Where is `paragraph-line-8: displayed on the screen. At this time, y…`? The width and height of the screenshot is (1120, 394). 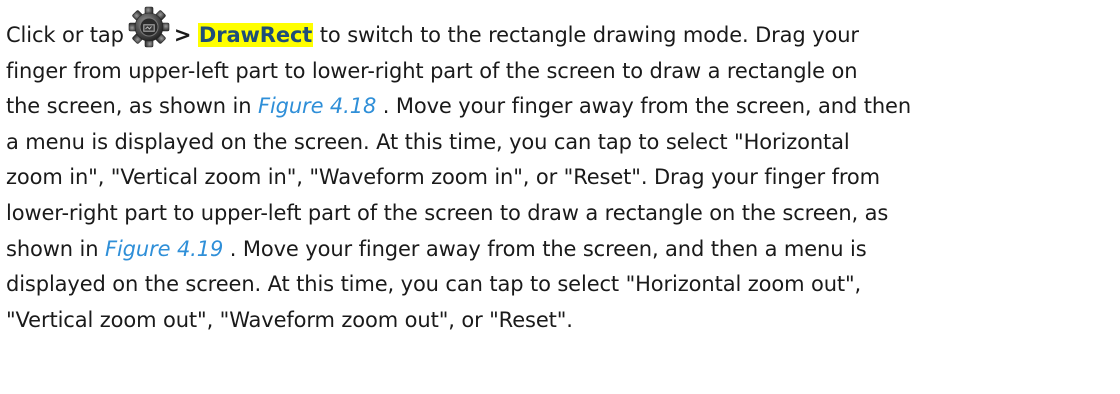 paragraph-line-8: displayed on the screen. At this time, y… is located at coordinates (434, 284).